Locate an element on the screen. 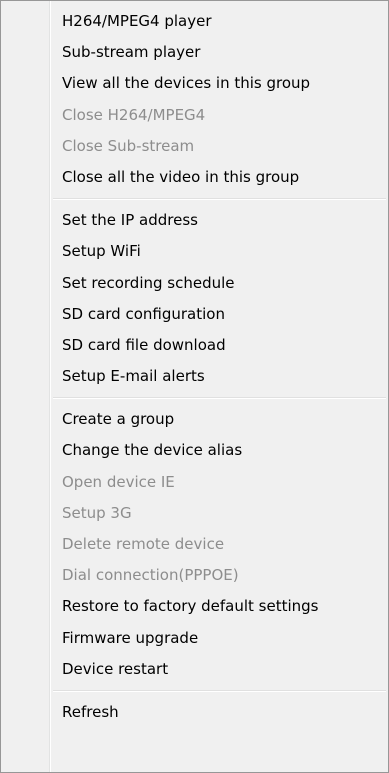  menu-item-change-device-alias: Change the device alias is located at coordinates (194, 450).